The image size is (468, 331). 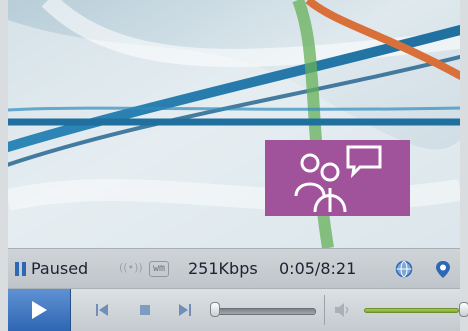 What do you see at coordinates (215, 309) in the screenshot?
I see `seek-slider-thumb` at bounding box center [215, 309].